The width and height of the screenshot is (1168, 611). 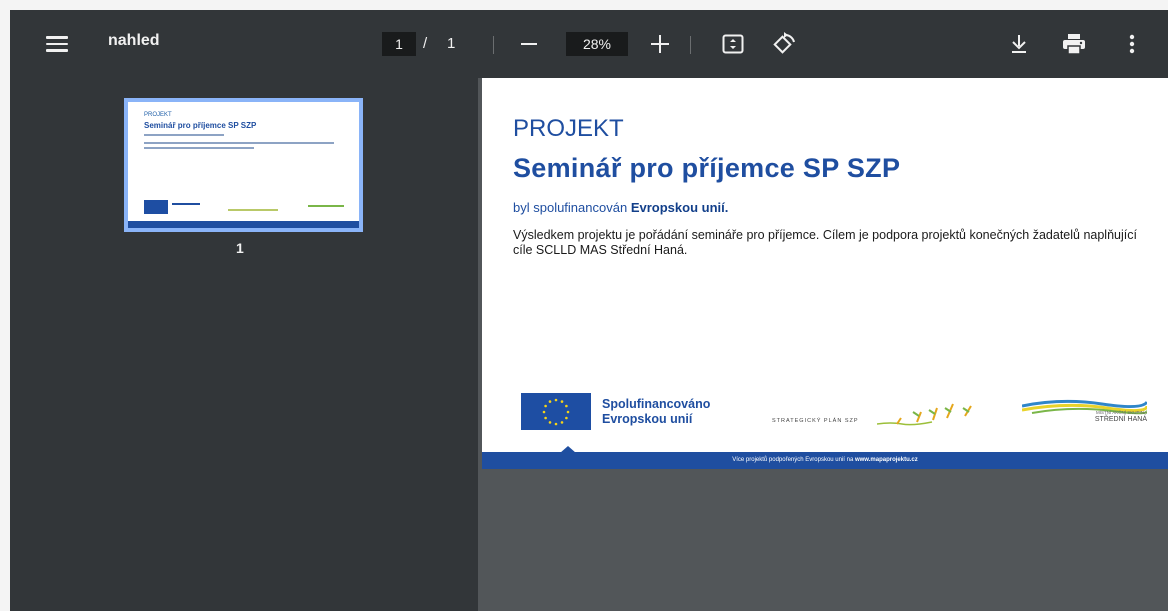 I want to click on project-label: PROJEKT, so click(x=568, y=128).